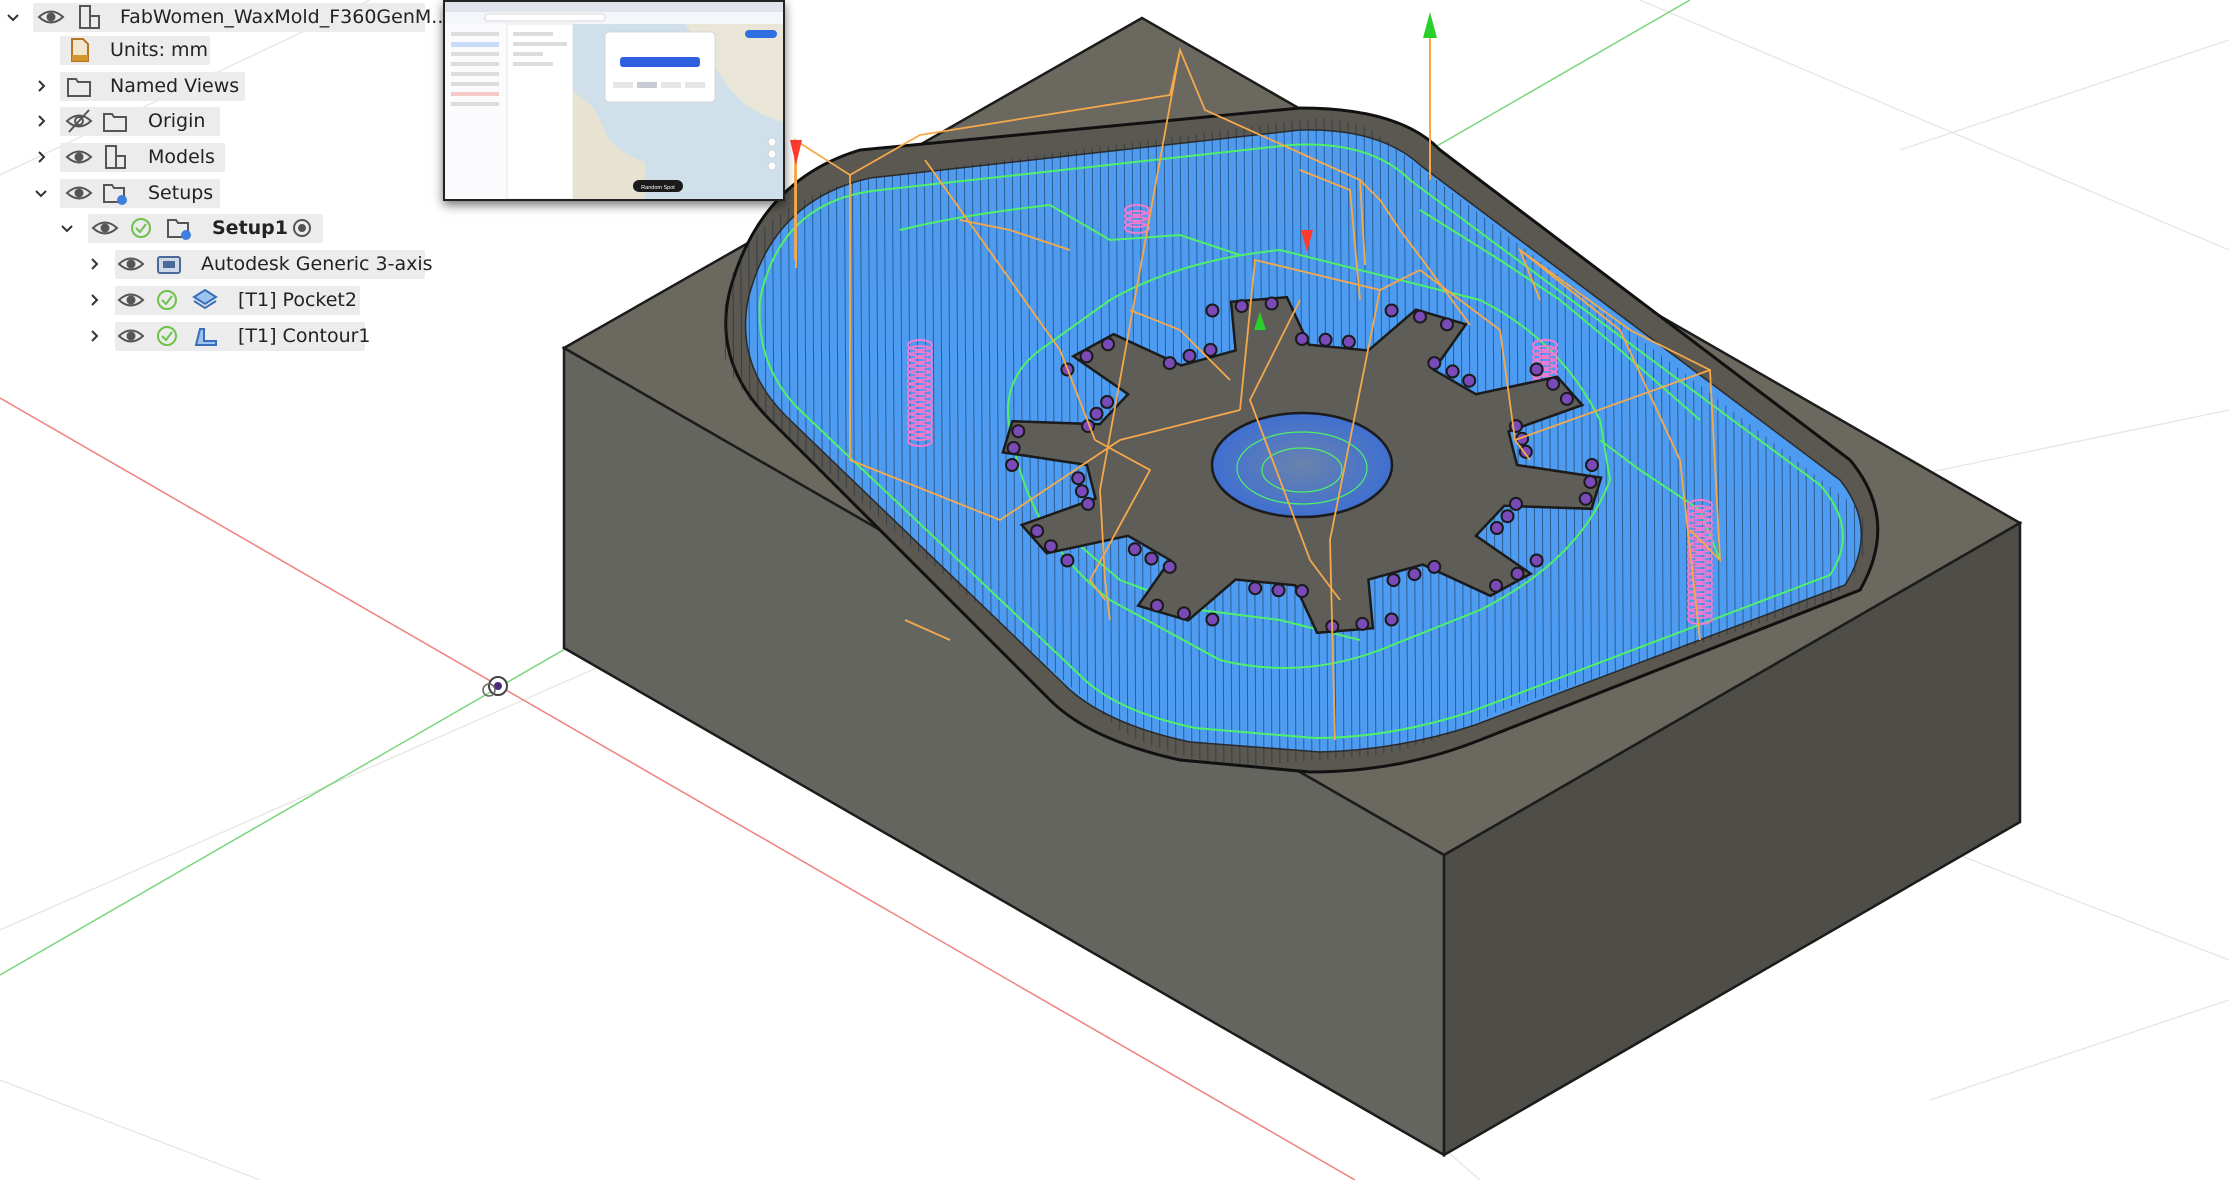 This screenshot has height=1180, width=2229. Describe the element at coordinates (159, 50) in the screenshot. I see `units-label: Units: mm` at that location.